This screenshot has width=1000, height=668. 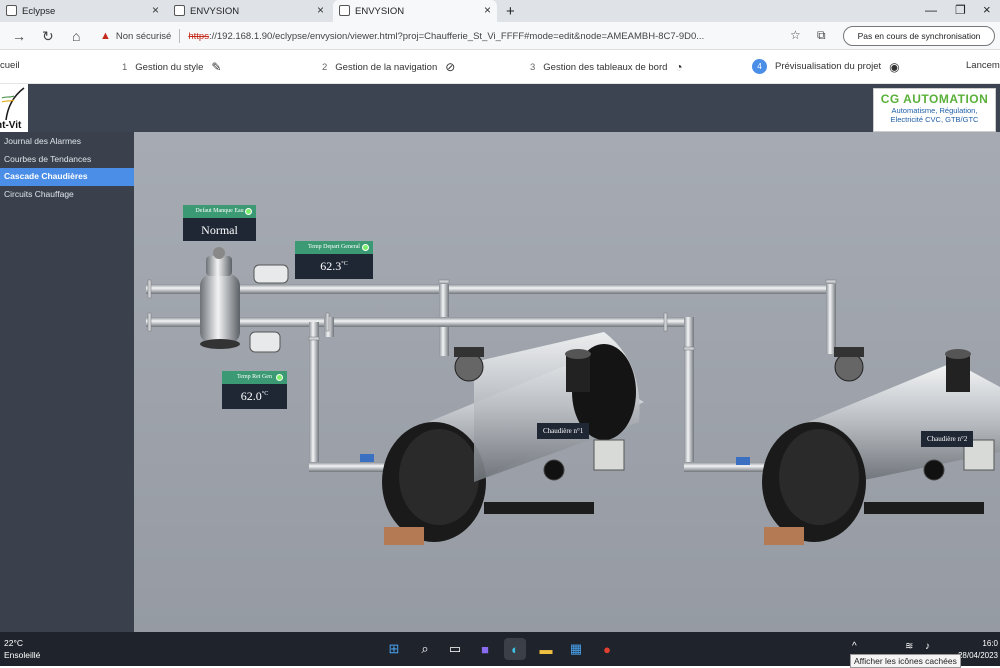 I want to click on teams-icon: ■, so click(x=485, y=649).